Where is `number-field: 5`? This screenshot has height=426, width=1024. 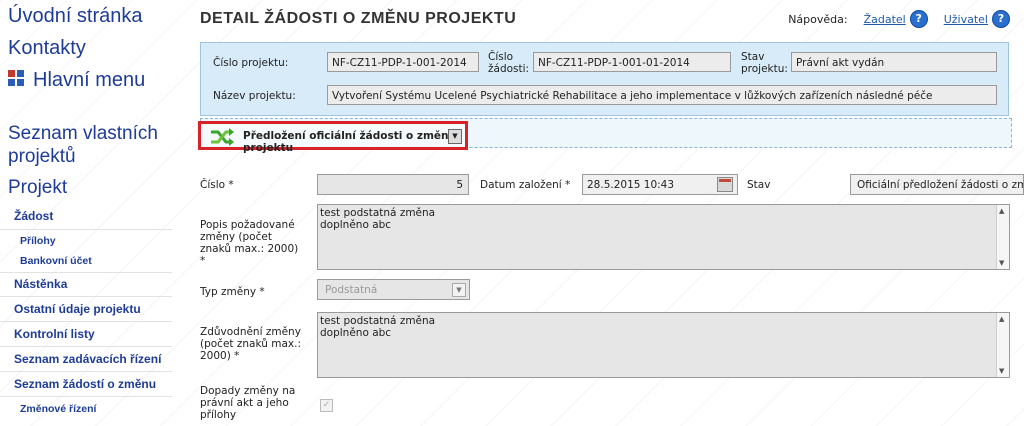
number-field: 5 is located at coordinates (393, 184).